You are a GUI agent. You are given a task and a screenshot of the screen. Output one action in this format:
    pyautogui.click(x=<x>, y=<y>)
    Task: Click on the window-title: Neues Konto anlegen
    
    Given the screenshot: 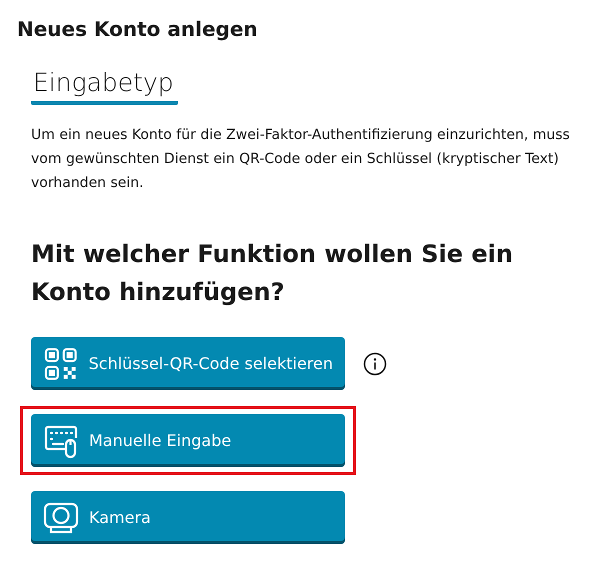 What is the action you would take?
    pyautogui.click(x=138, y=29)
    